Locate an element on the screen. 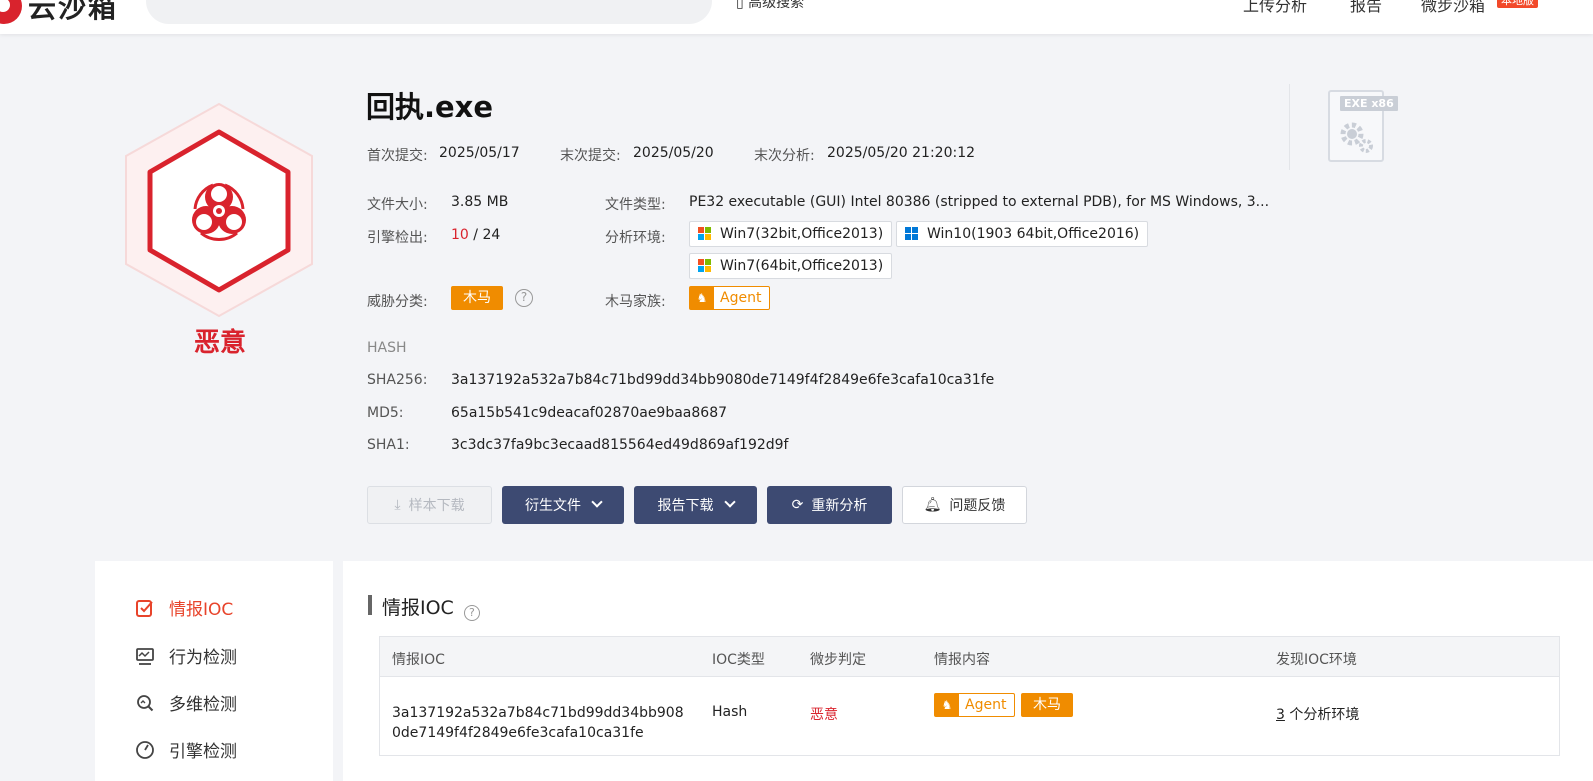 This screenshot has height=781, width=1593. first-submit-label: 首次提交: is located at coordinates (397, 156).